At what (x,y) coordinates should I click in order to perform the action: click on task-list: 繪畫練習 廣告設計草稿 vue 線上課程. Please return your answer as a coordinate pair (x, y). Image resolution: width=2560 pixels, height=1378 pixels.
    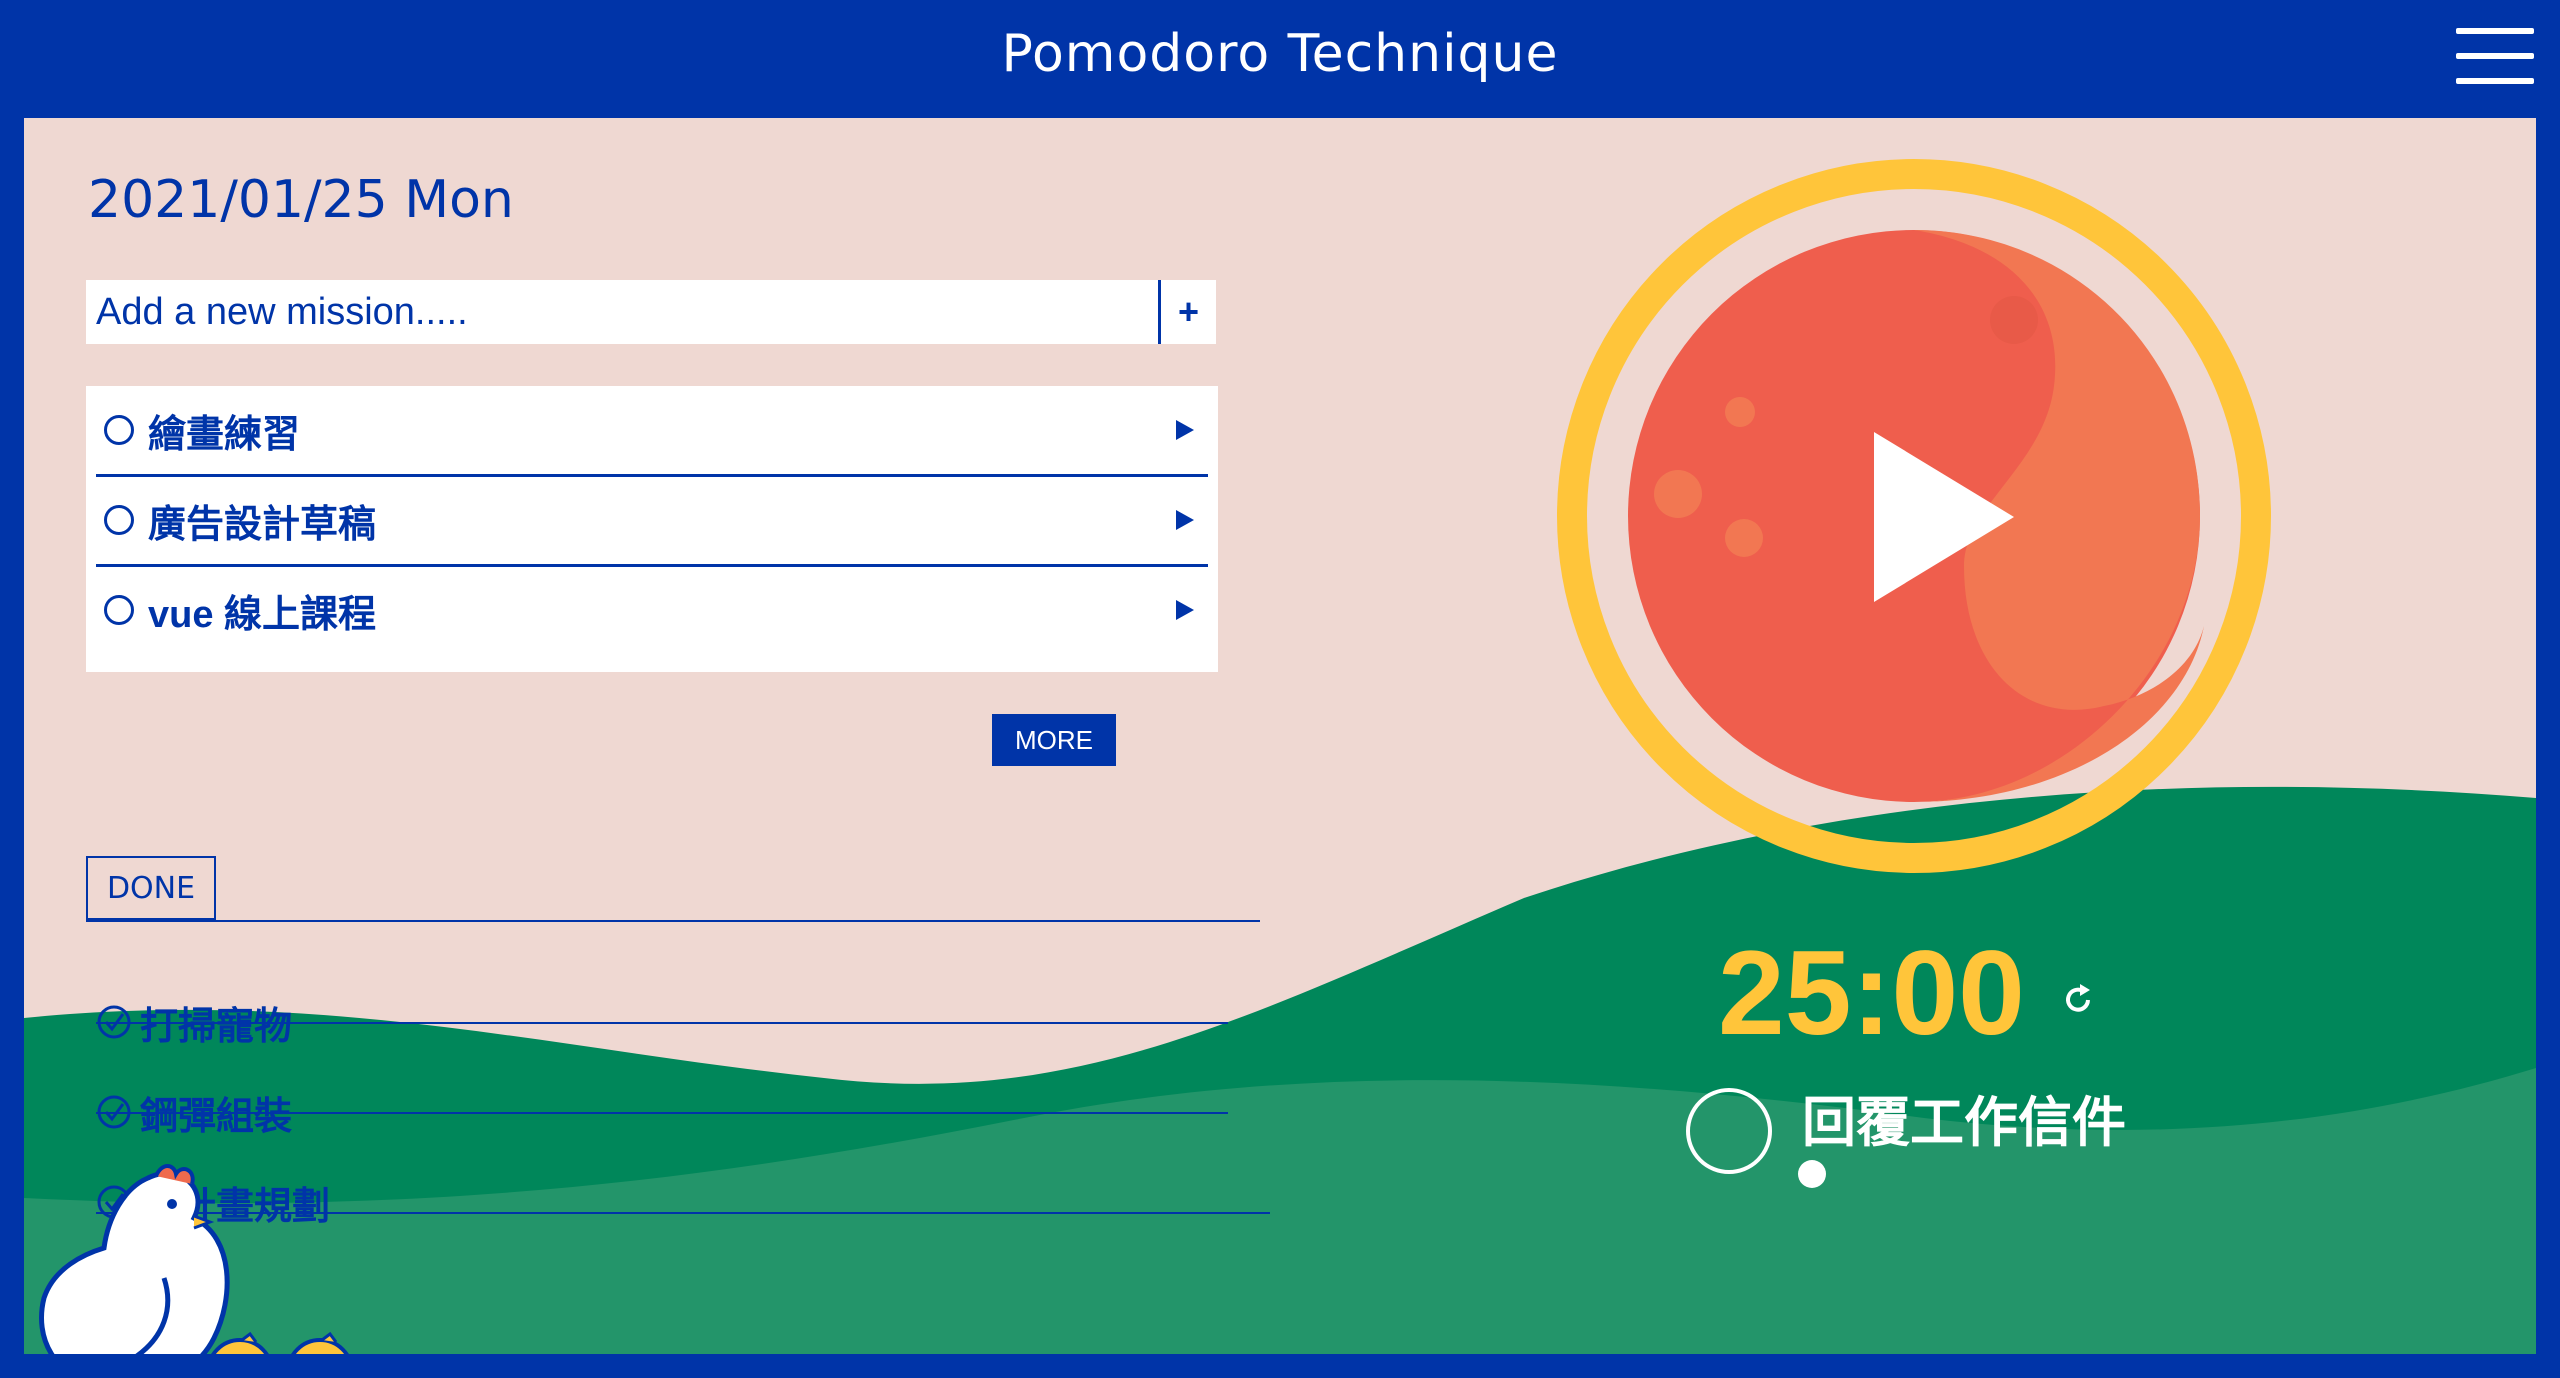
    Looking at the image, I should click on (652, 529).